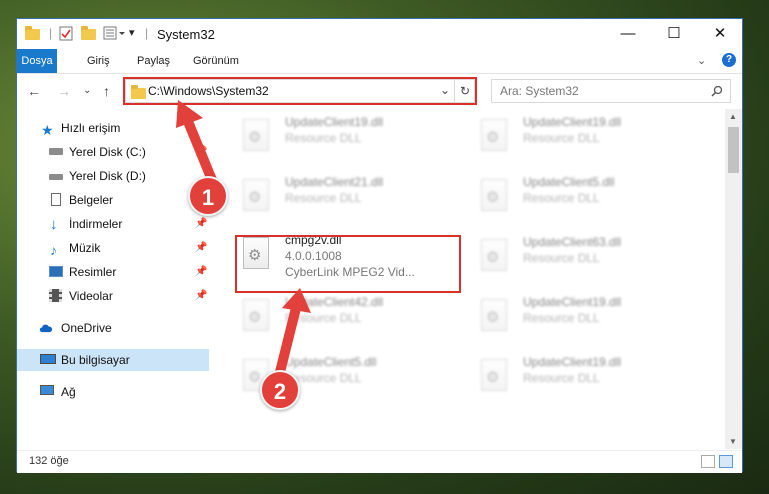 This screenshot has height=494, width=769. I want to click on step-2-badge: 2, so click(280, 390).